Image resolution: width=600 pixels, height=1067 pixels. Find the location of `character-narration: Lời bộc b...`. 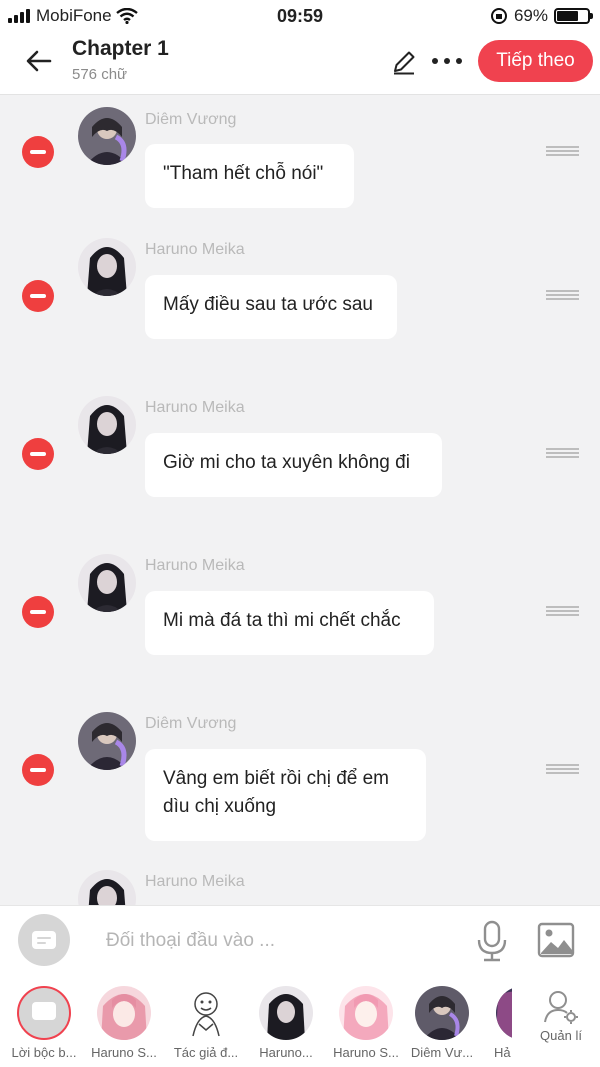

character-narration: Lời bộc b... is located at coordinates (44, 1023).